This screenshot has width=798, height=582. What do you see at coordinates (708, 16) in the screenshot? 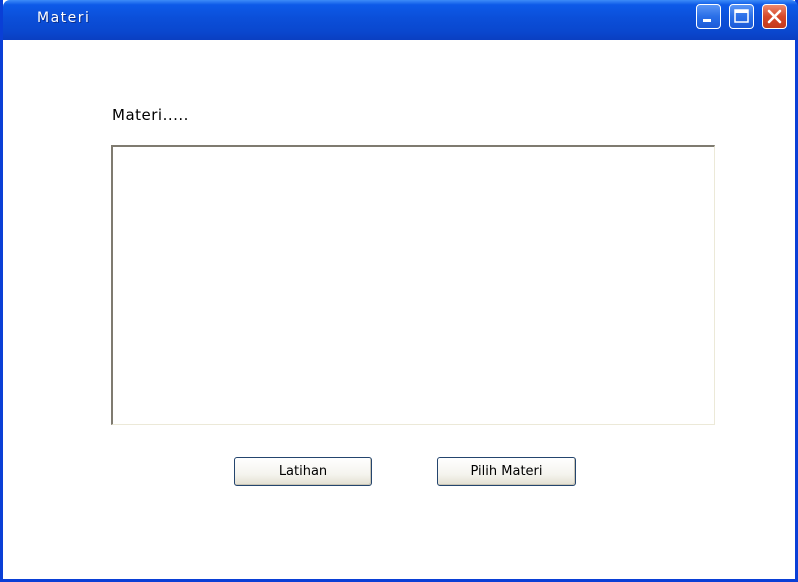
I see `minimize-button` at bounding box center [708, 16].